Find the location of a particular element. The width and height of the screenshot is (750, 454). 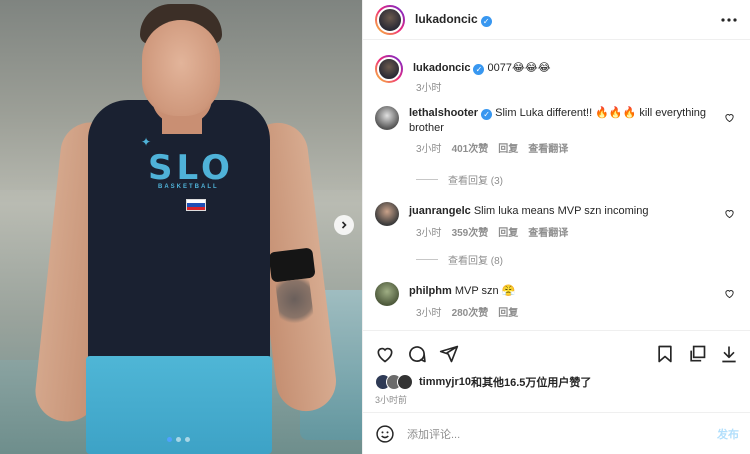

comment-username: lethalshooter is located at coordinates (443, 113).